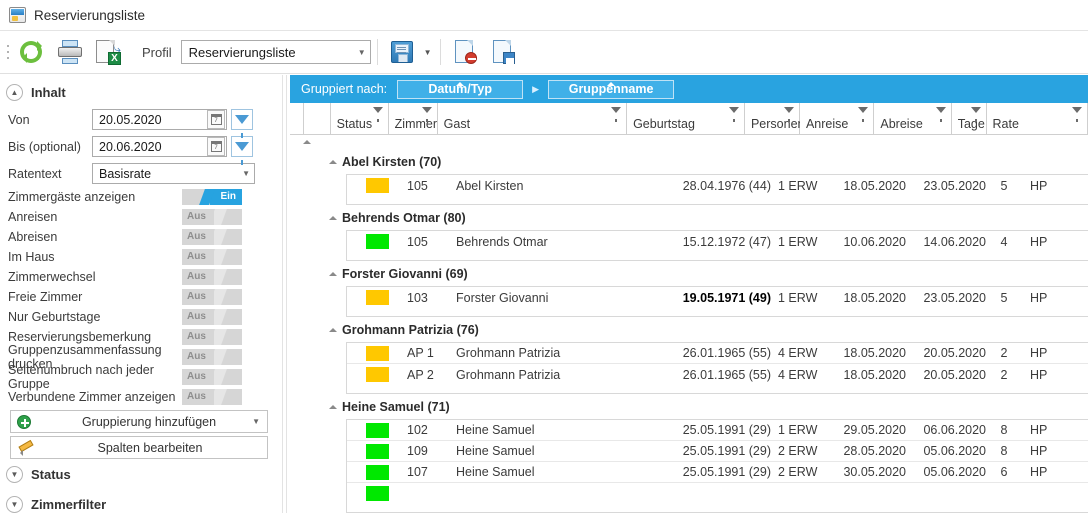 The width and height of the screenshot is (1088, 513). What do you see at coordinates (354, 124) in the screenshot?
I see `column-header-label: Status` at bounding box center [354, 124].